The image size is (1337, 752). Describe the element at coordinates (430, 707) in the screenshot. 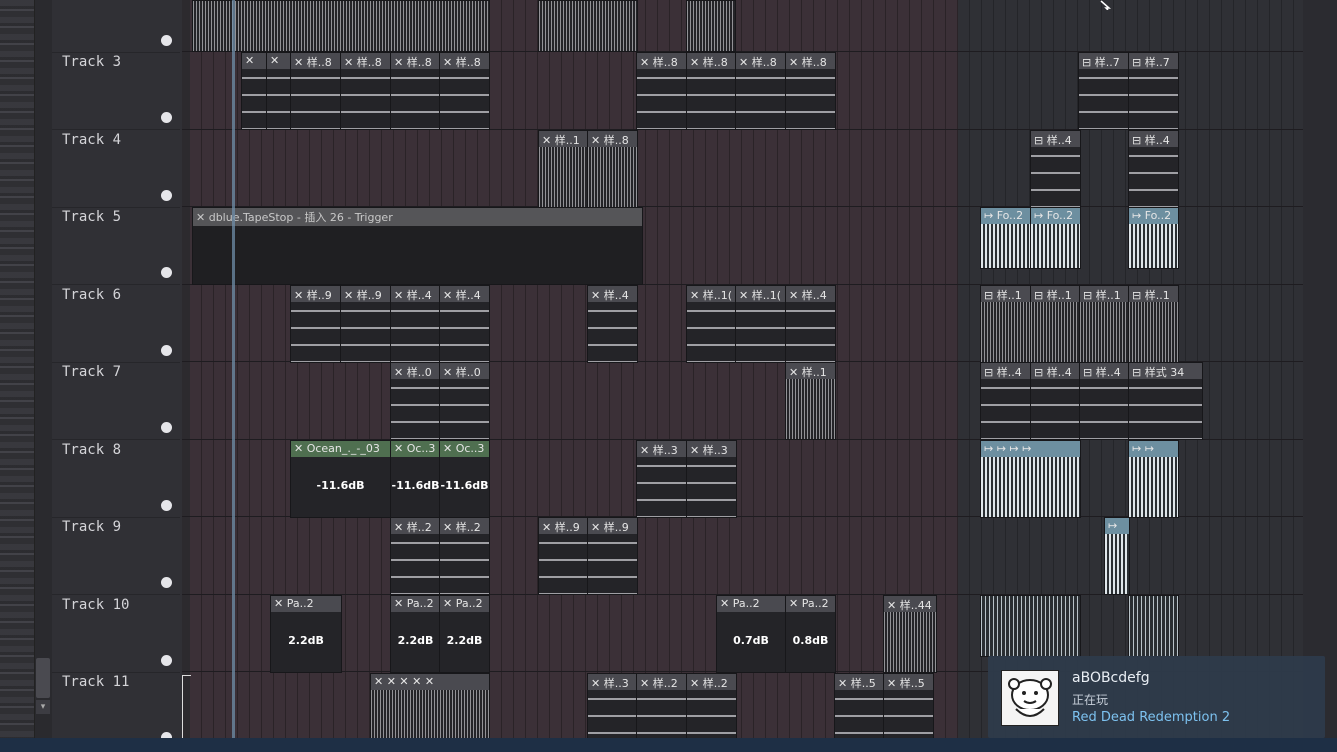

I see `clip: ✕ ✕ ✕ ✕ ✕` at that location.